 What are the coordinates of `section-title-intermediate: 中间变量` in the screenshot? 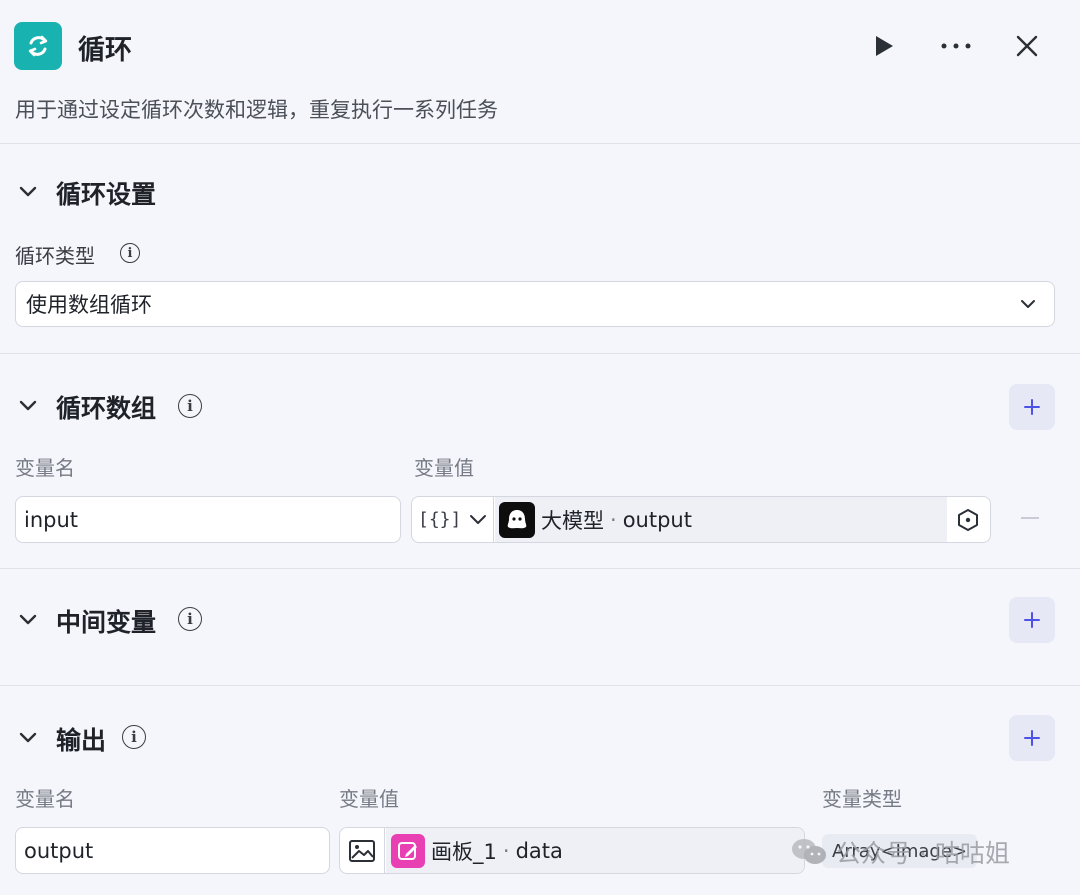 It's located at (106, 622).